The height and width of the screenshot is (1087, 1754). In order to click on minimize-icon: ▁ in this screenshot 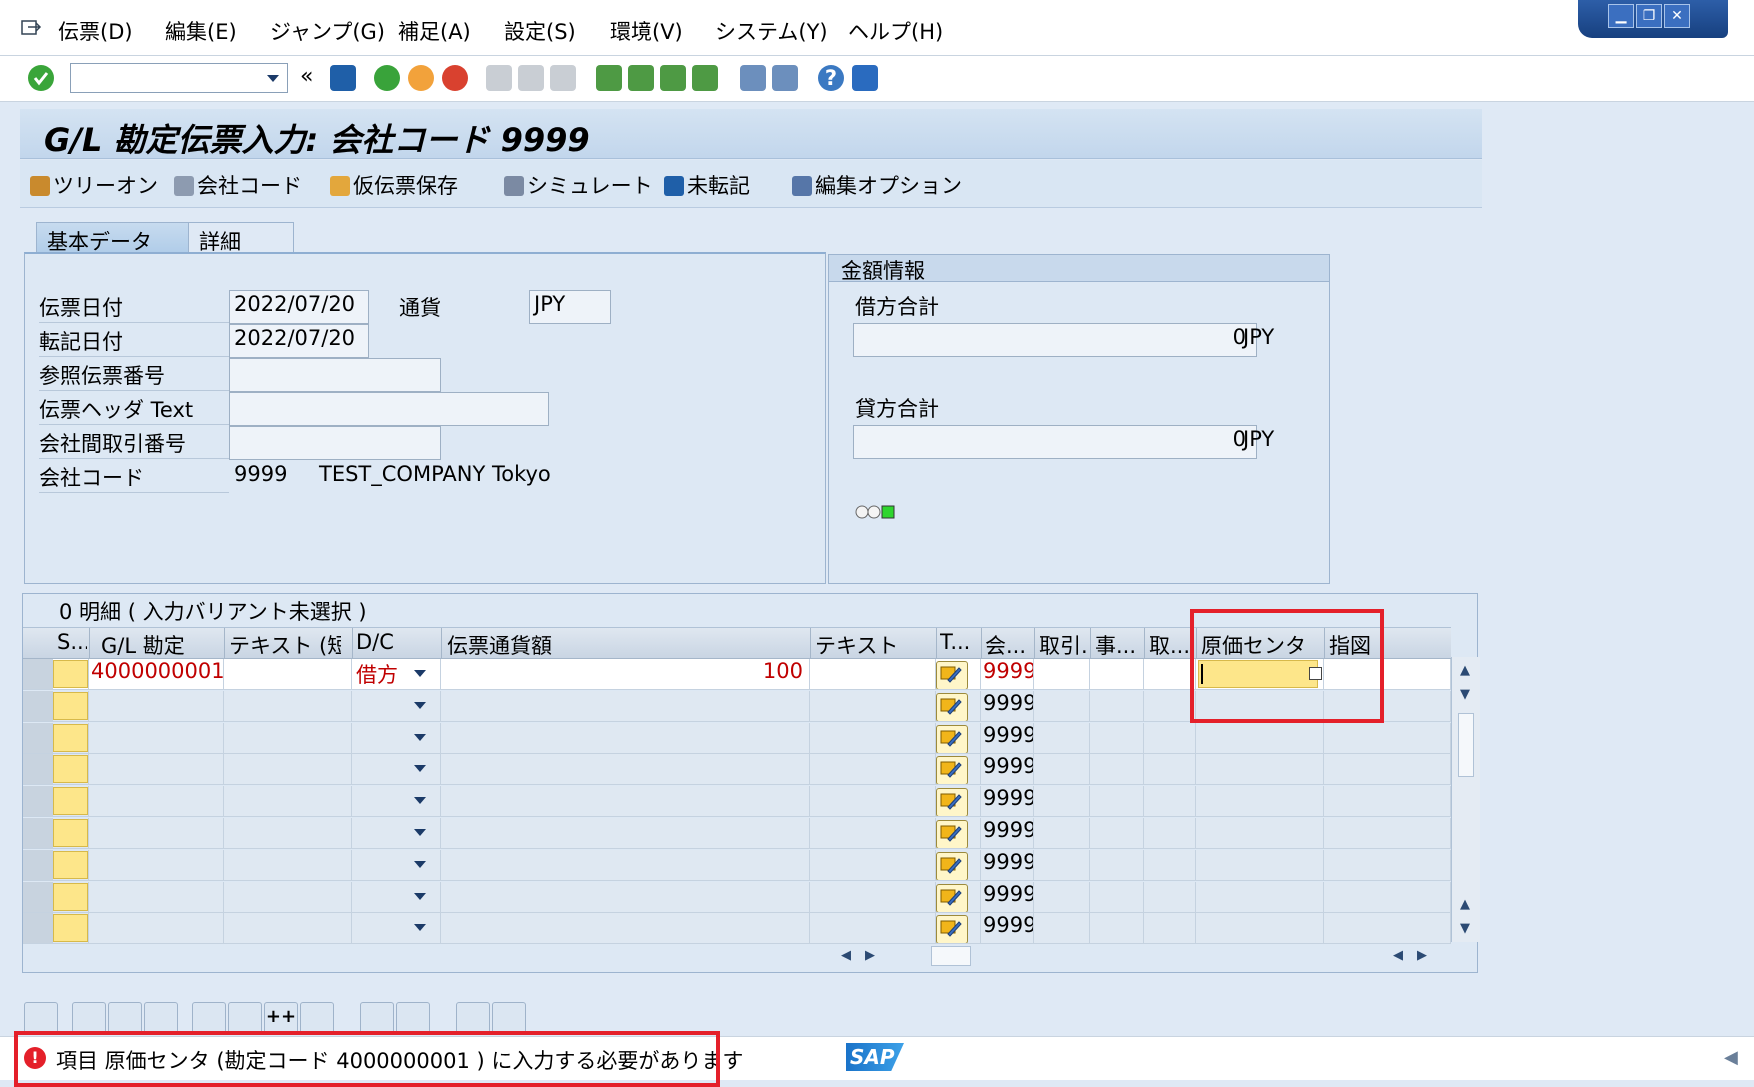, I will do `click(1621, 16)`.